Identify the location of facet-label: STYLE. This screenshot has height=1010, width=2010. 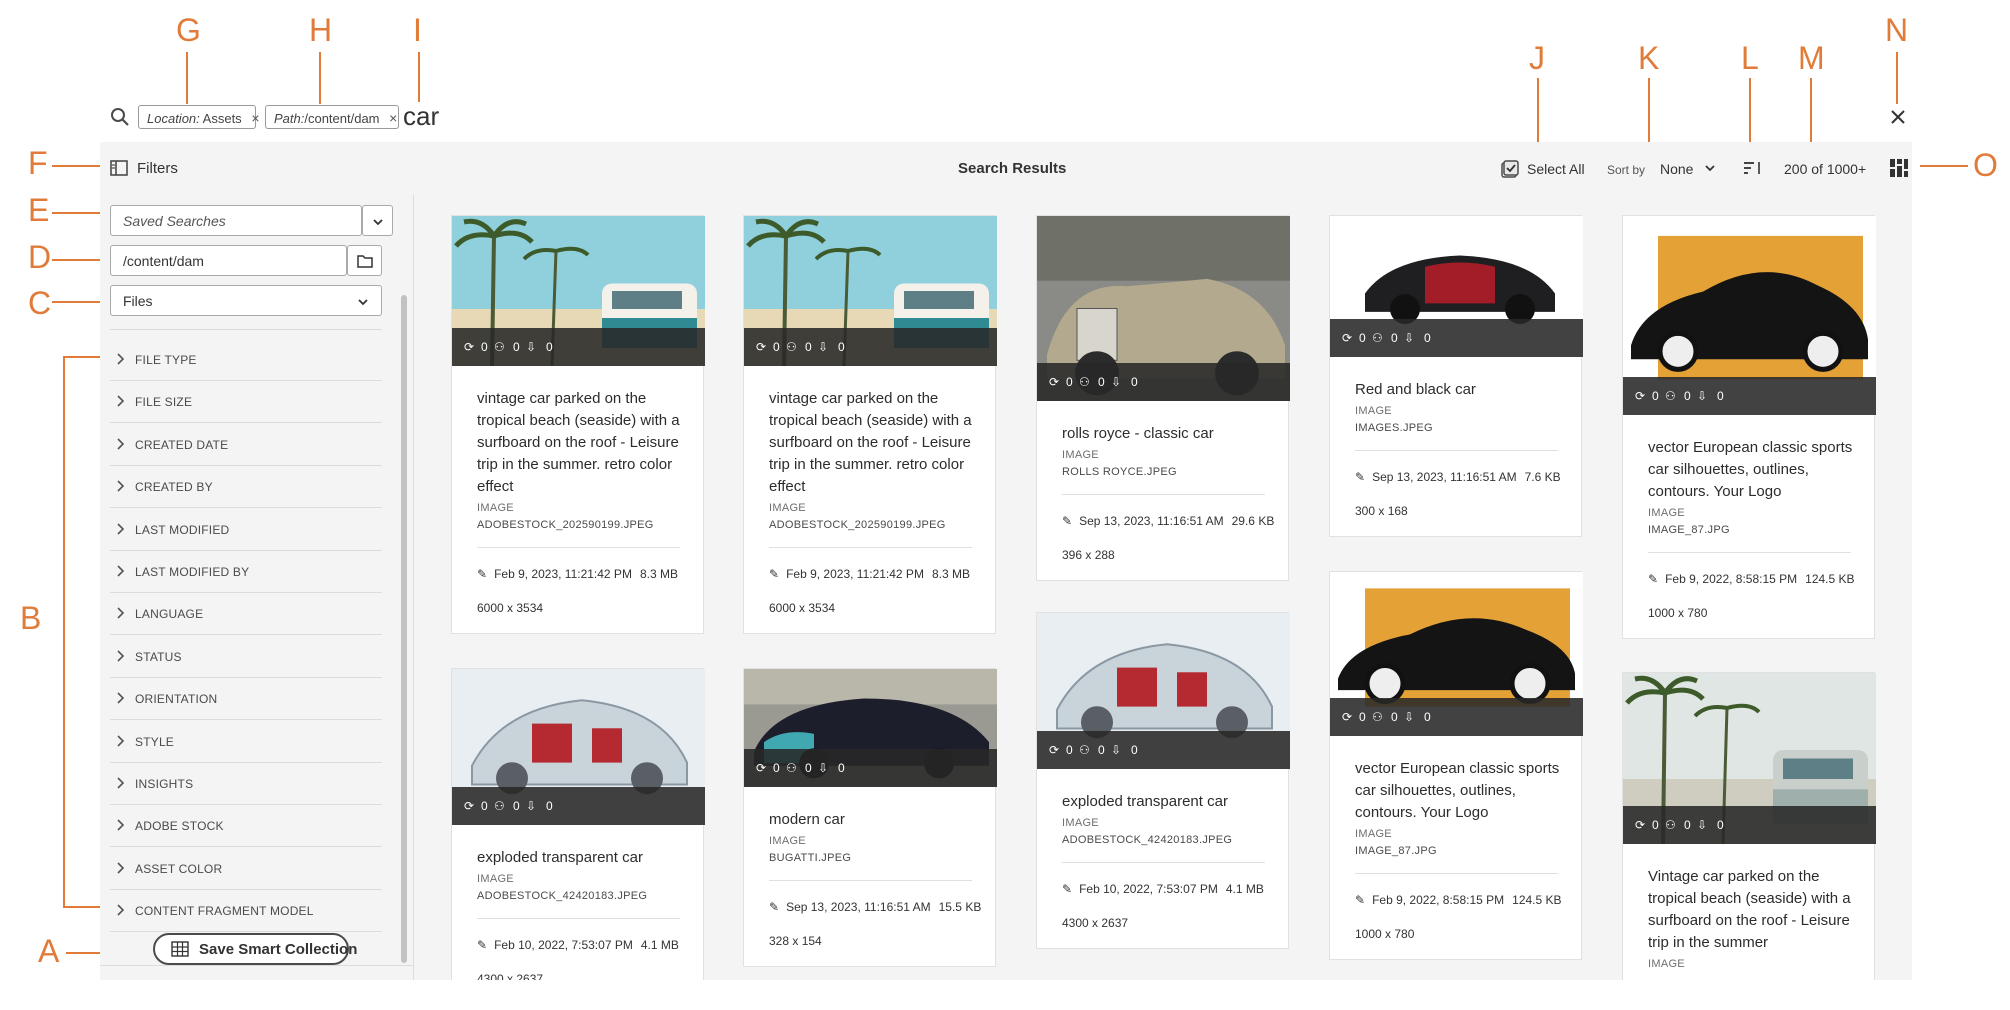
(155, 741).